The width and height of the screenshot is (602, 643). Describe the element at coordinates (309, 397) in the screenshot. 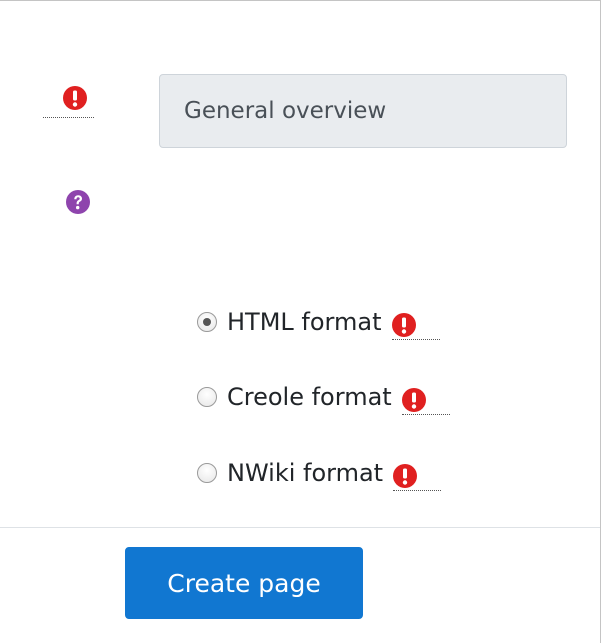

I see `format-option-label: Creole format` at that location.